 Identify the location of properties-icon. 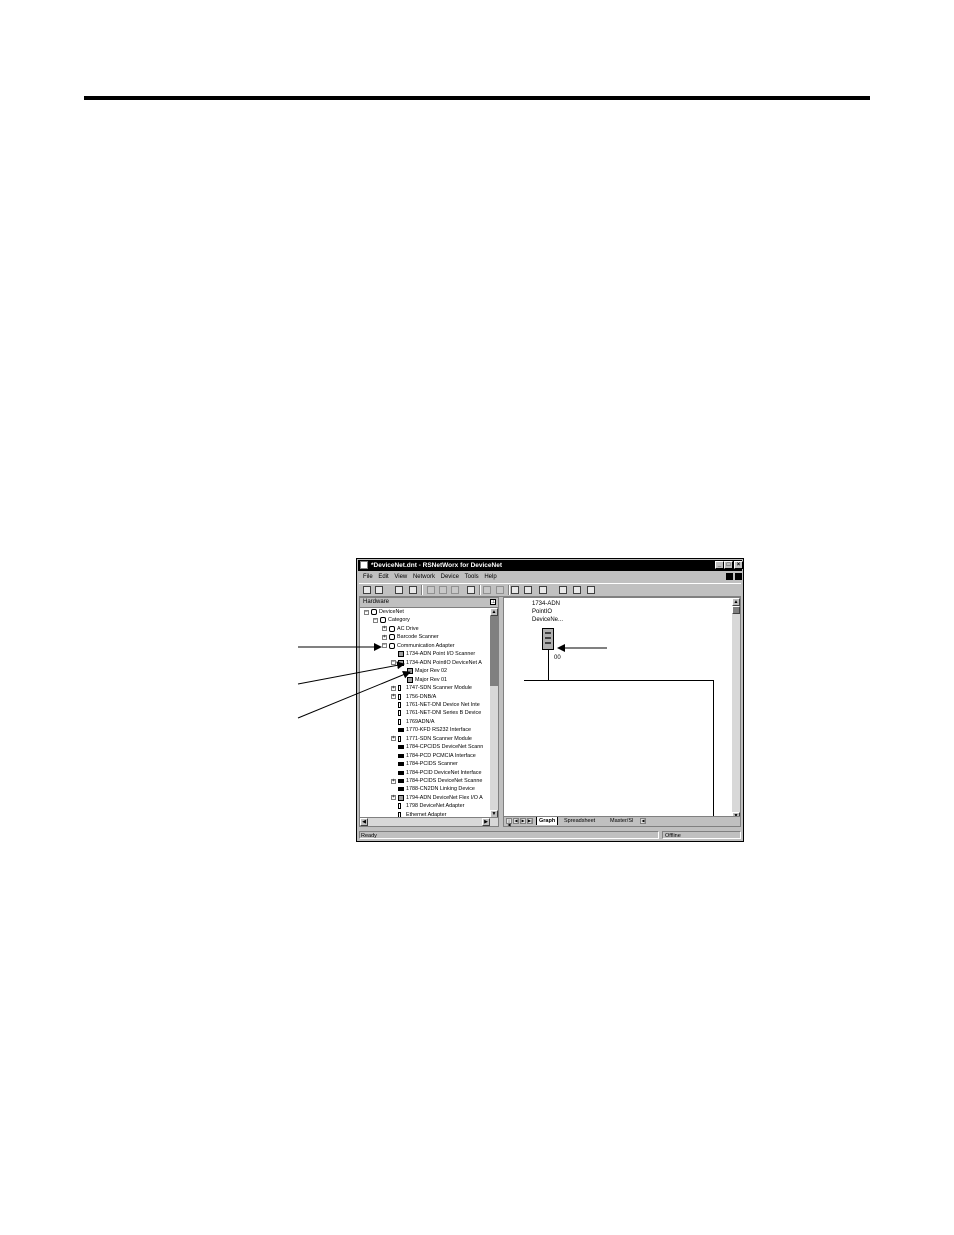
(543, 590).